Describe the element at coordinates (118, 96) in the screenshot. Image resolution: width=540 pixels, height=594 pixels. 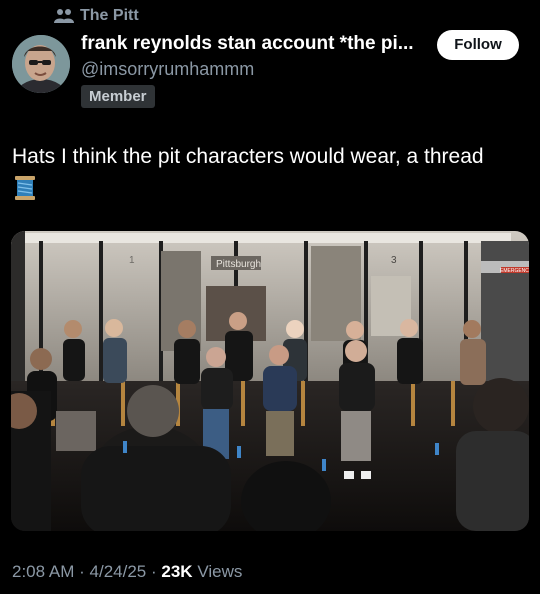
I see `member-badge: Member` at that location.